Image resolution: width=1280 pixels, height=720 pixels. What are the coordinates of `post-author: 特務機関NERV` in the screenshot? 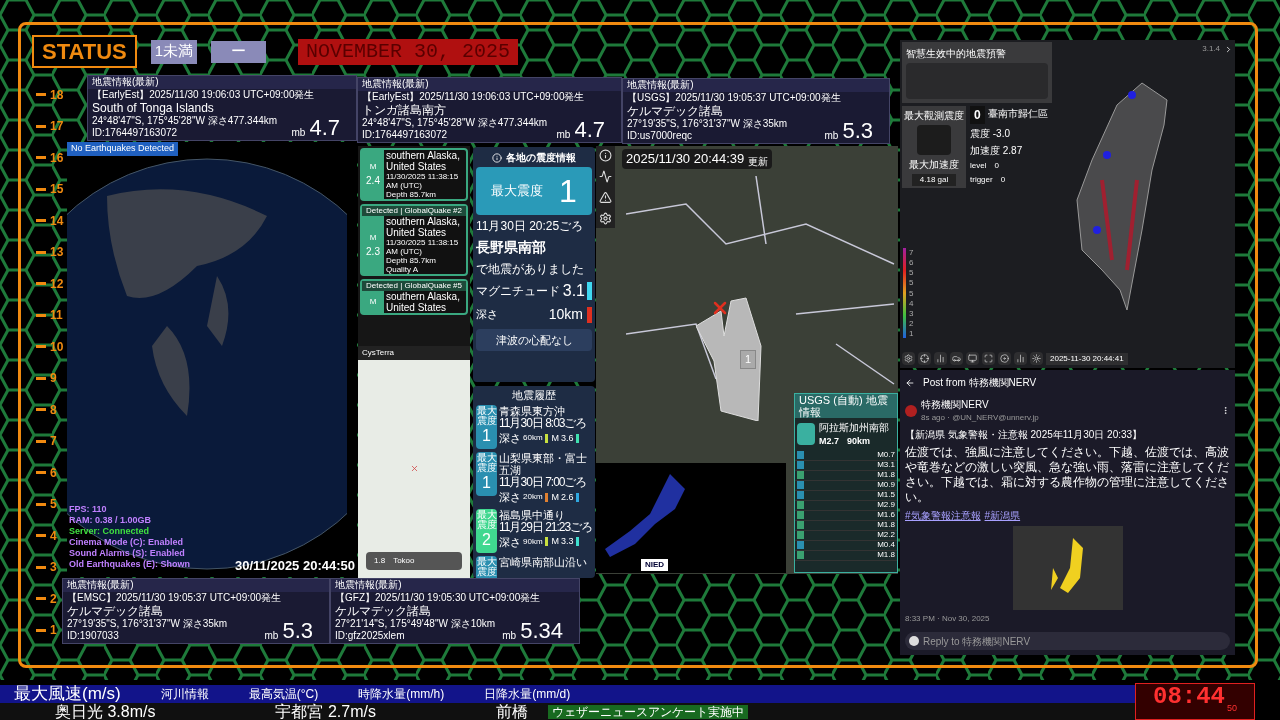 It's located at (955, 405).